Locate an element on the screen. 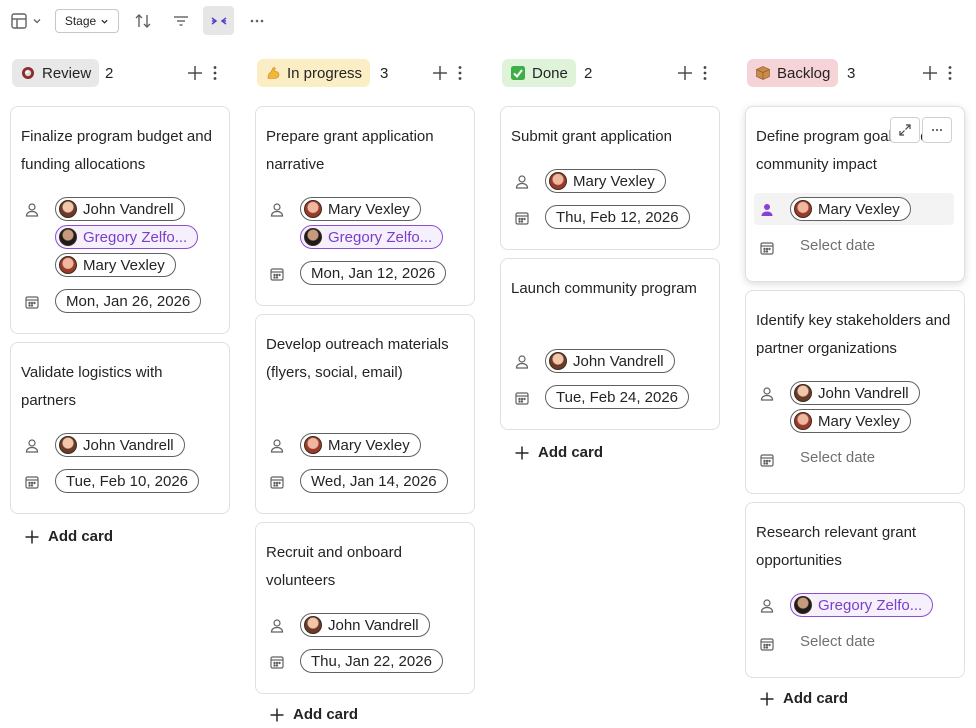  package-icon is located at coordinates (763, 73).